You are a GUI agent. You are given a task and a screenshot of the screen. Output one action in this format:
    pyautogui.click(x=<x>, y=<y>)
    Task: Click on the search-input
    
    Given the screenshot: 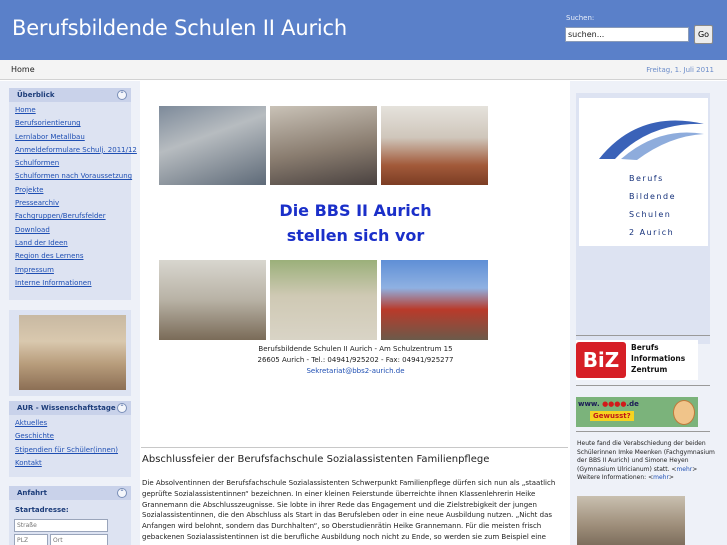 What is the action you would take?
    pyautogui.click(x=627, y=34)
    